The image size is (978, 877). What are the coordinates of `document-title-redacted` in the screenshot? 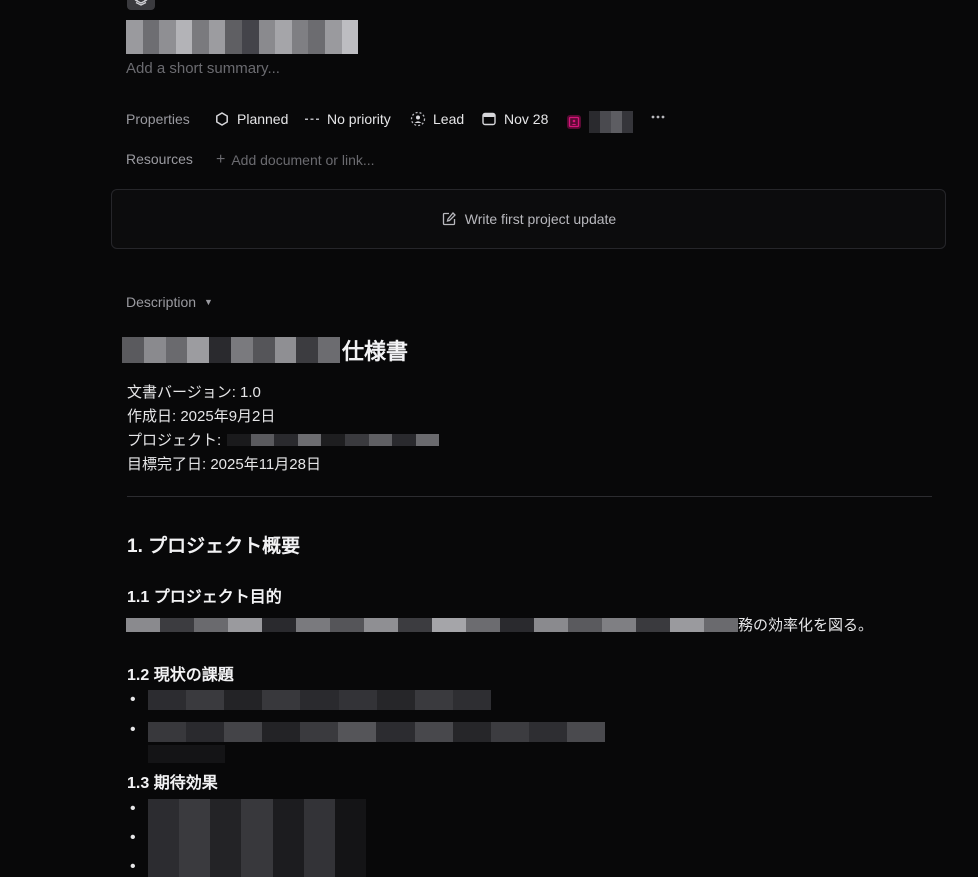 It's located at (231, 350).